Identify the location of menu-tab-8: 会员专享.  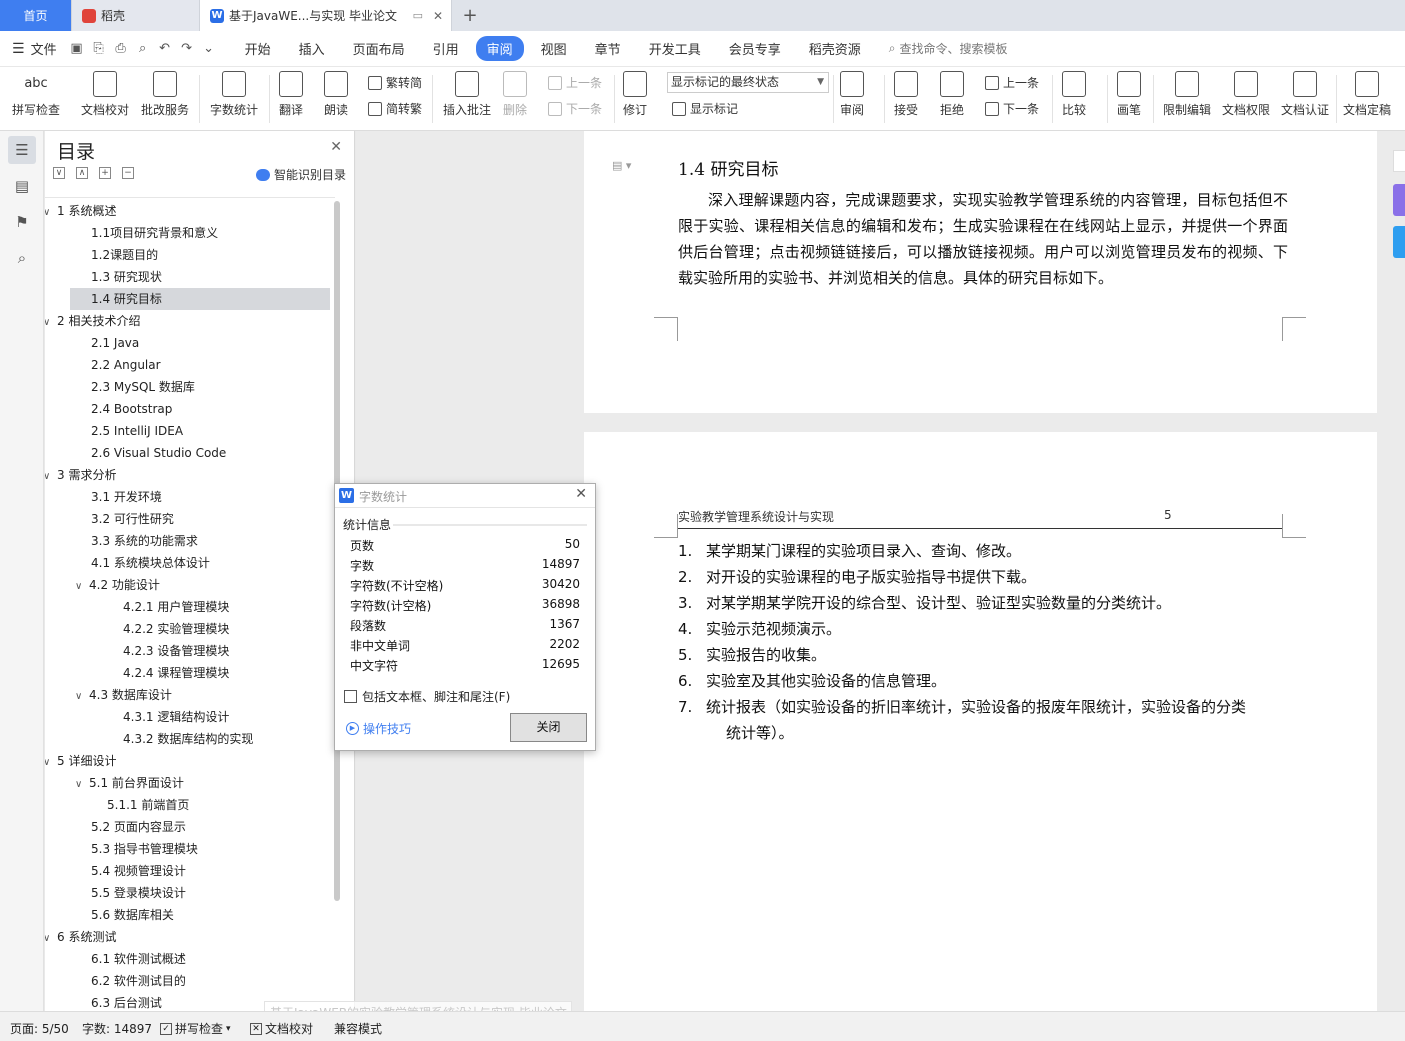
(755, 48).